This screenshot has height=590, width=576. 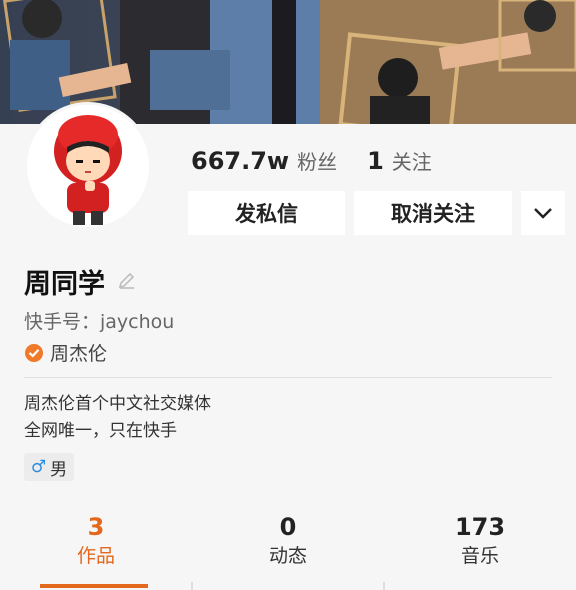 What do you see at coordinates (34, 352) in the screenshot?
I see `verified-icon` at bounding box center [34, 352].